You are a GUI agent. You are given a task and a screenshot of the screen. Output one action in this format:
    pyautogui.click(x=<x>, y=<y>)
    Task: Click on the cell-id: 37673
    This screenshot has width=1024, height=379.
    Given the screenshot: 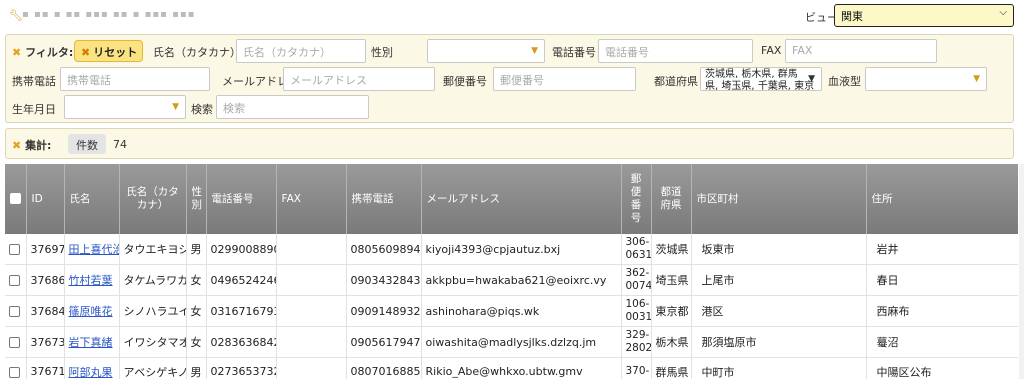 What is the action you would take?
    pyautogui.click(x=45, y=342)
    